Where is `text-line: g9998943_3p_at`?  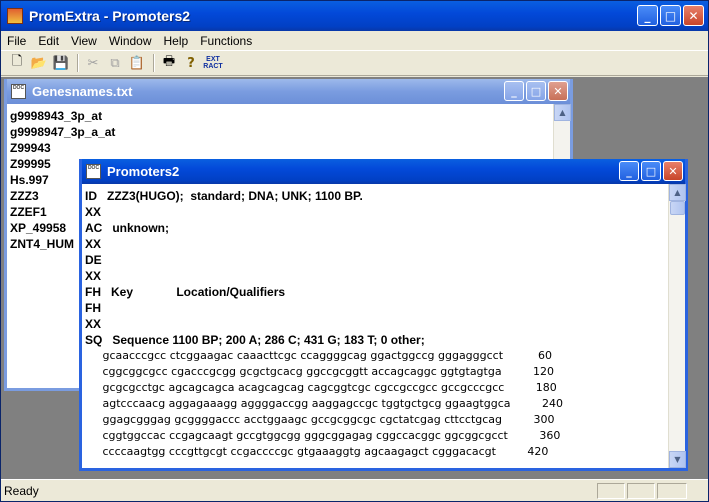 text-line: g9998943_3p_at is located at coordinates (56, 116).